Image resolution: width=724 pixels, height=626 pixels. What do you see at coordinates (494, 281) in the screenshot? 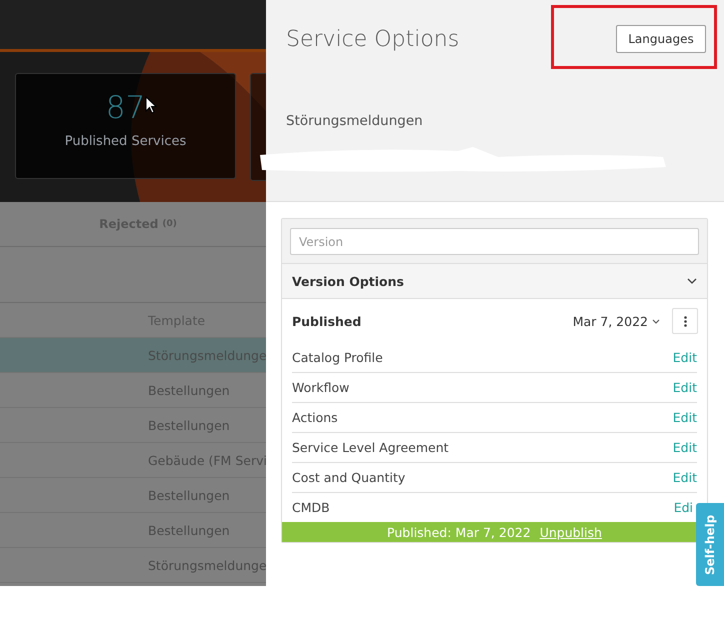
I see `section-header: Version Options` at bounding box center [494, 281].